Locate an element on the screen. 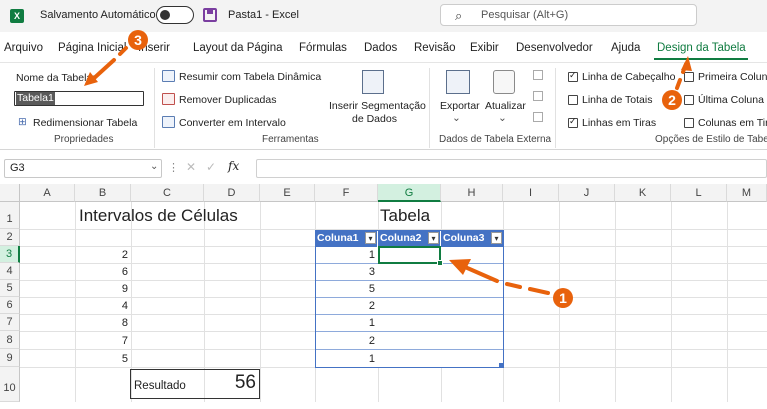 The image size is (767, 409). callout-badge-2: 2 is located at coordinates (672, 100).